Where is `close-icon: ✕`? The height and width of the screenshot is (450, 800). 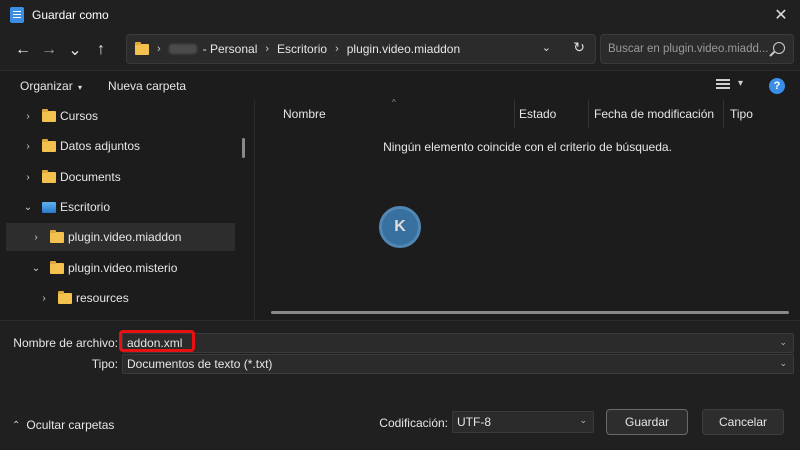 close-icon: ✕ is located at coordinates (781, 15).